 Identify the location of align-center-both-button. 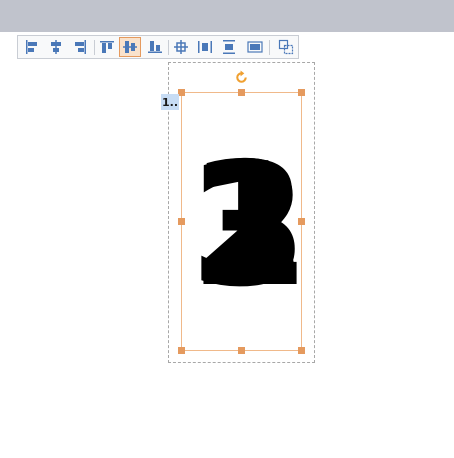
(181, 47).